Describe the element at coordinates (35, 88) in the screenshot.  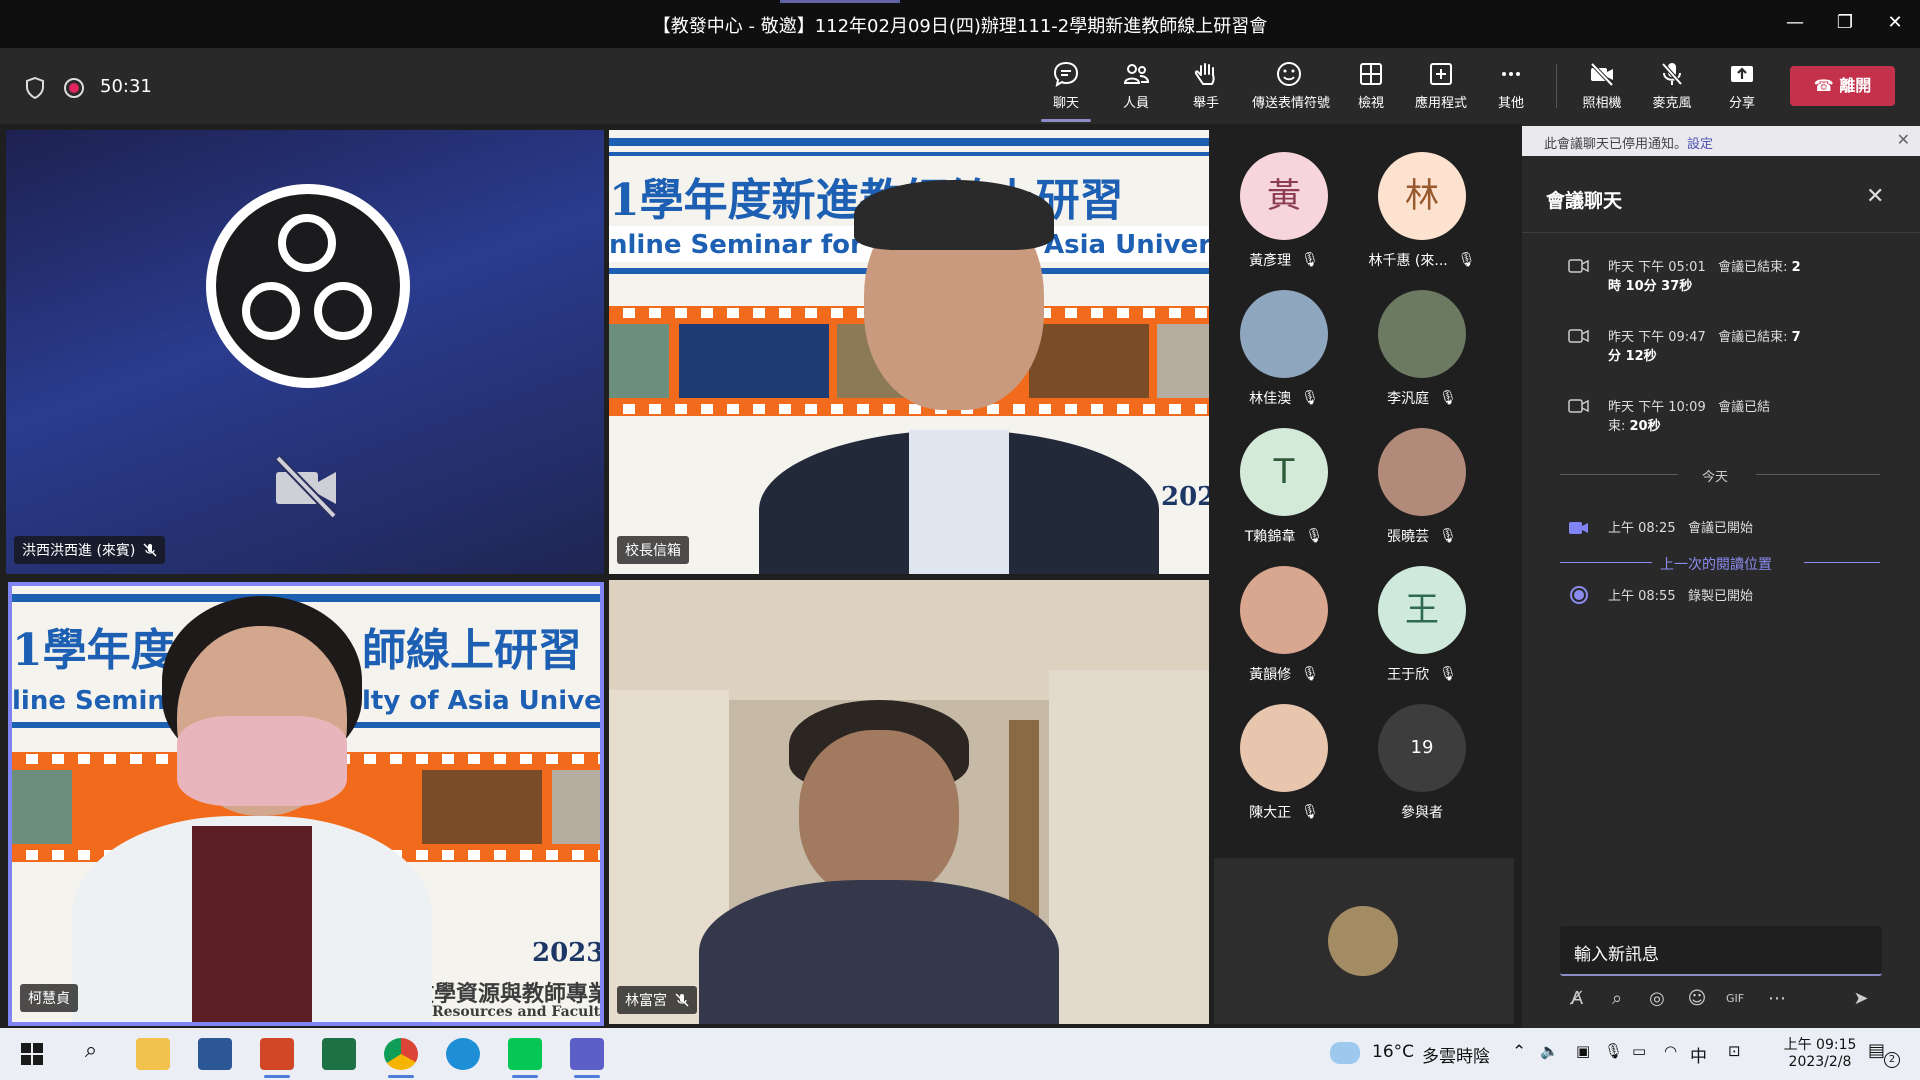
I see `shield-icon` at that location.